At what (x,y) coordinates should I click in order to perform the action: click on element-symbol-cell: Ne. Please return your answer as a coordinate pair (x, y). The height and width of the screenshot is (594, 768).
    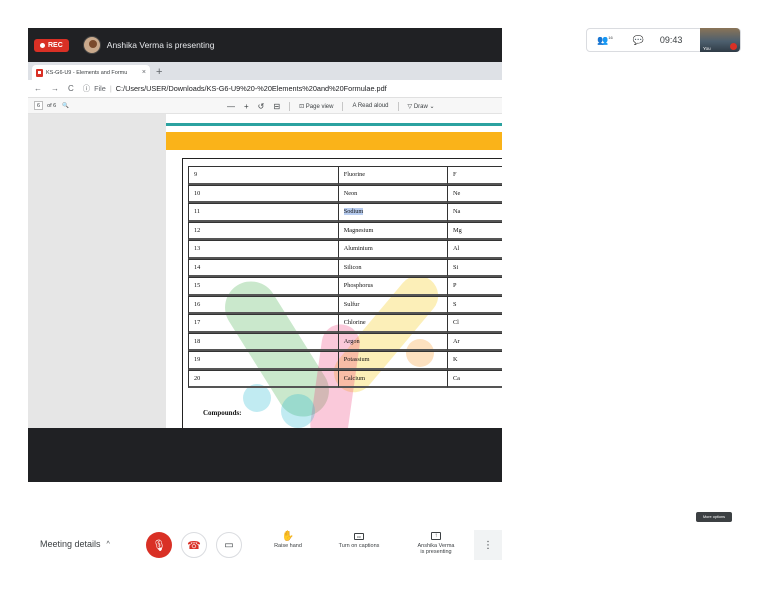
    Looking at the image, I should click on (474, 193).